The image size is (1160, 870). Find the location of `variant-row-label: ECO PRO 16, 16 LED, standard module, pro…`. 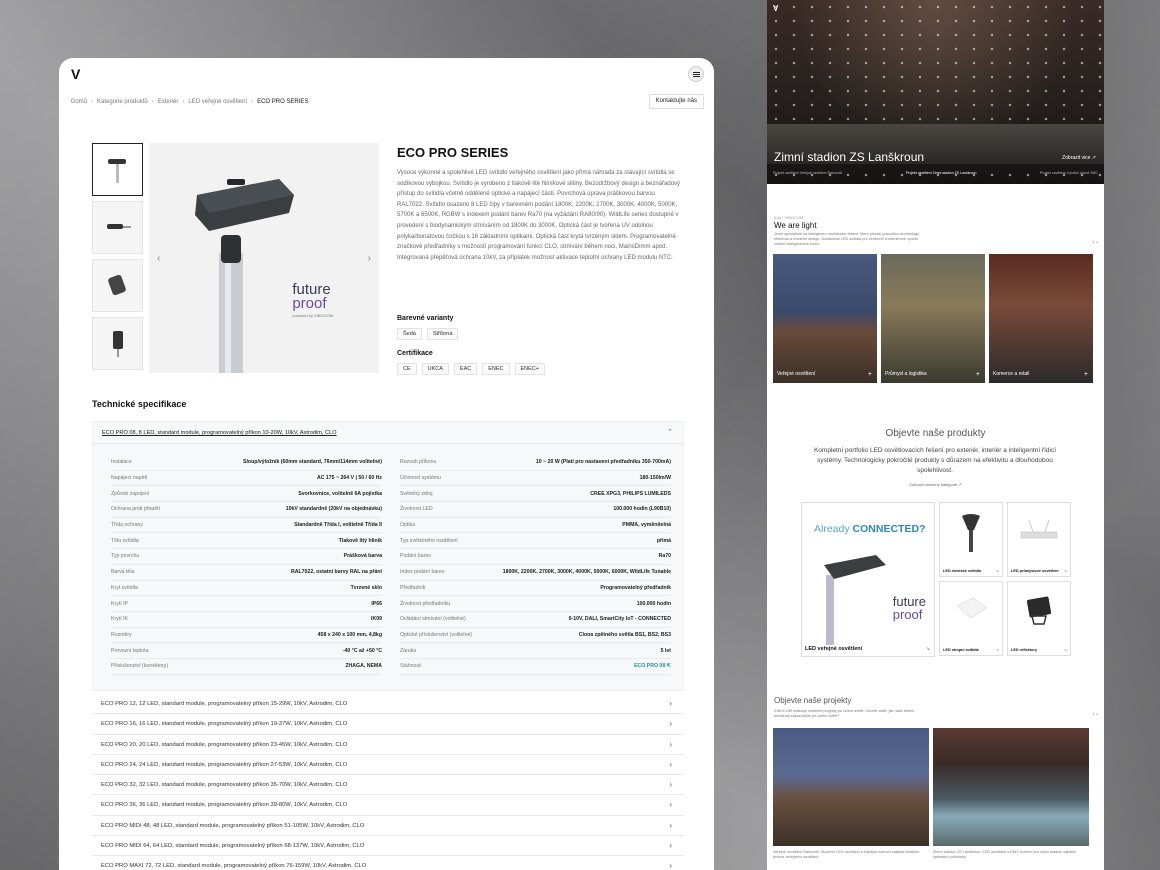

variant-row-label: ECO PRO 16, 16 LED, standard module, pro… is located at coordinates (224, 724).